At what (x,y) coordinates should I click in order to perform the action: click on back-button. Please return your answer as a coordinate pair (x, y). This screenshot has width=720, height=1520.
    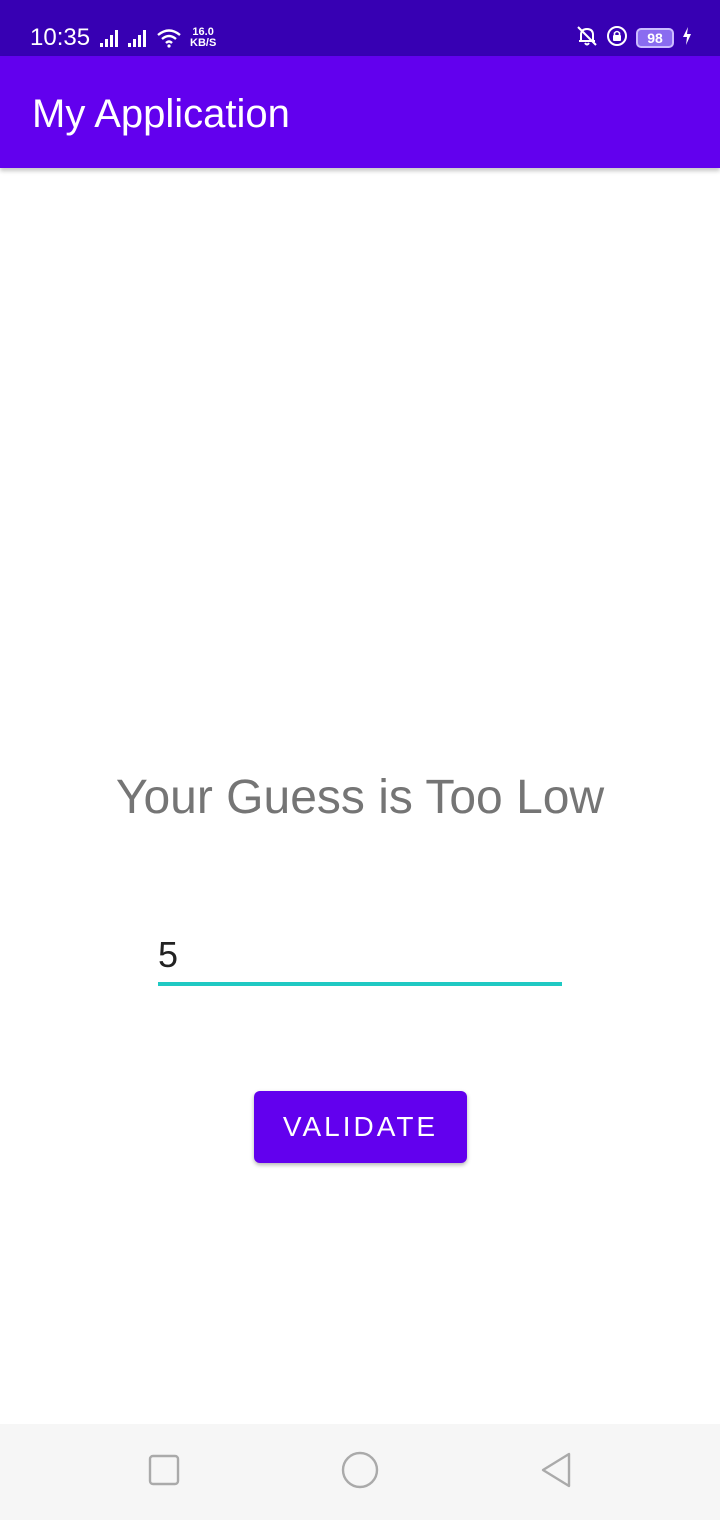
    Looking at the image, I should click on (556, 1472).